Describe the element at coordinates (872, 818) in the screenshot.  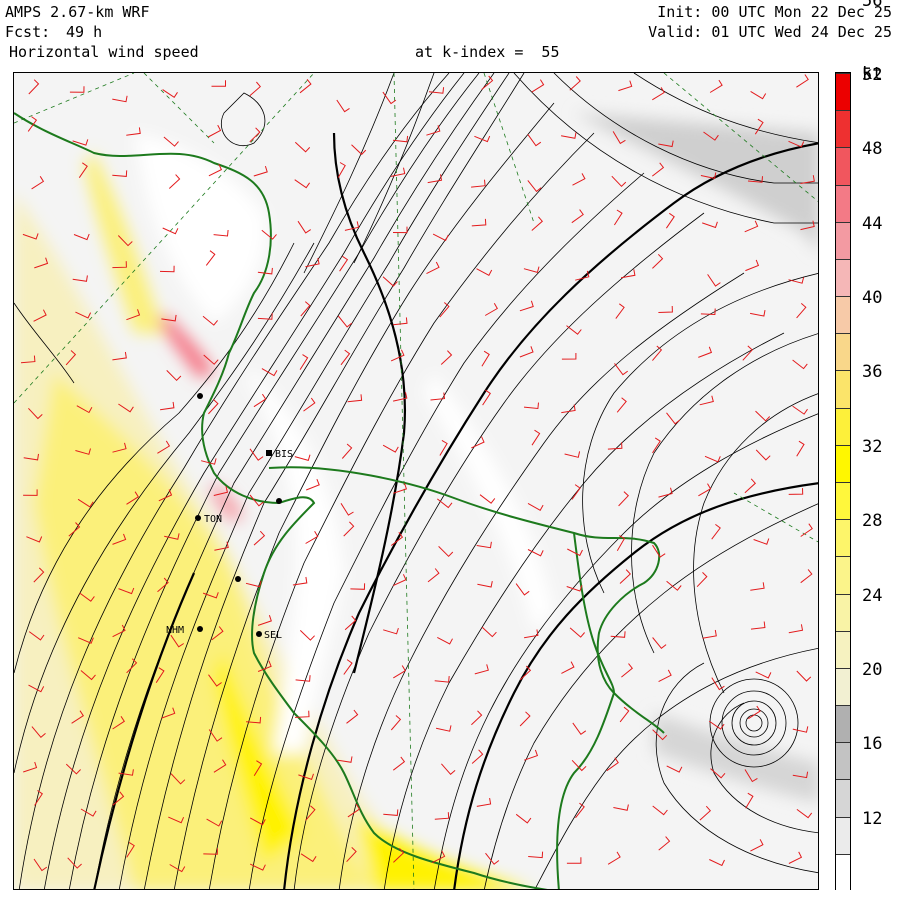
I see `color-bar-tick-label: 12` at that location.